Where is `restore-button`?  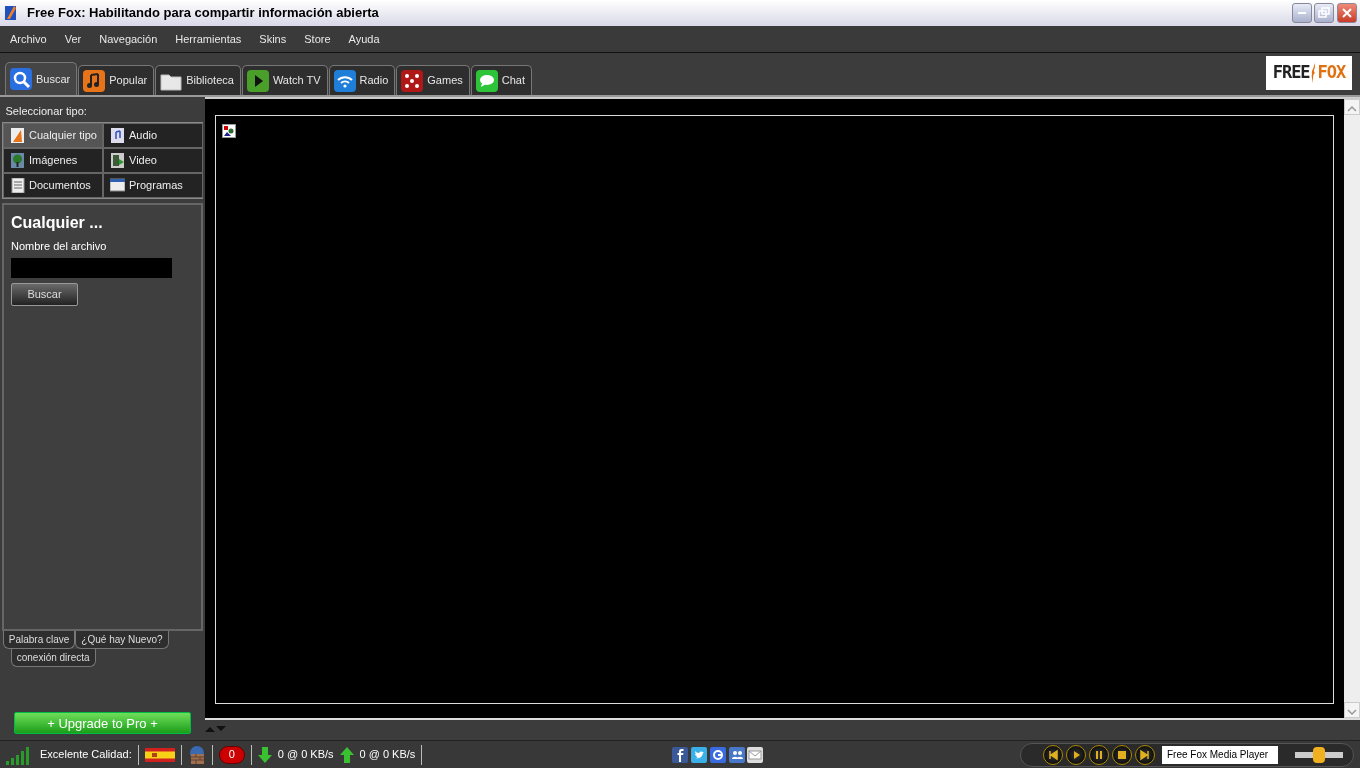 restore-button is located at coordinates (1324, 13).